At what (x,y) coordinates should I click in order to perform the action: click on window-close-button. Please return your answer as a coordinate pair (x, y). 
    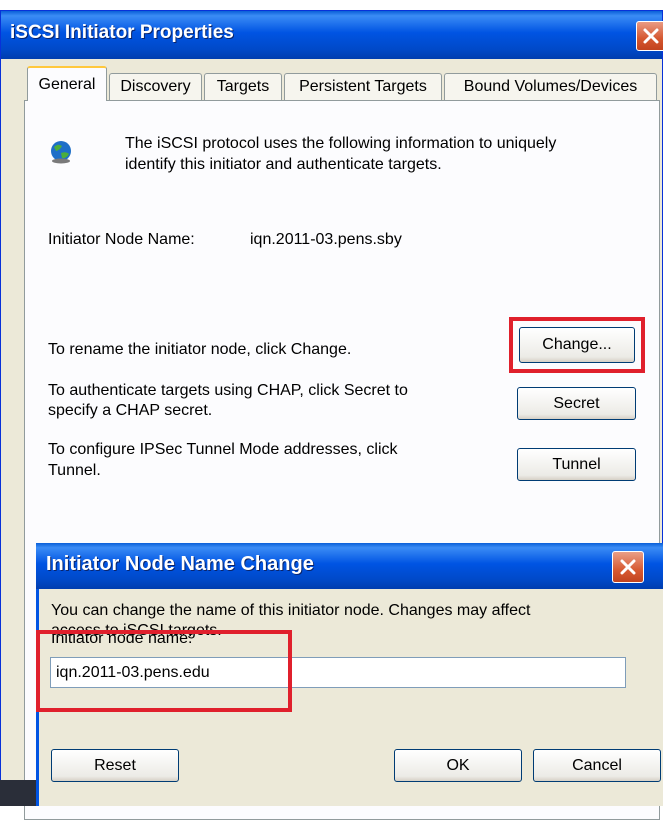
    Looking at the image, I should click on (649, 36).